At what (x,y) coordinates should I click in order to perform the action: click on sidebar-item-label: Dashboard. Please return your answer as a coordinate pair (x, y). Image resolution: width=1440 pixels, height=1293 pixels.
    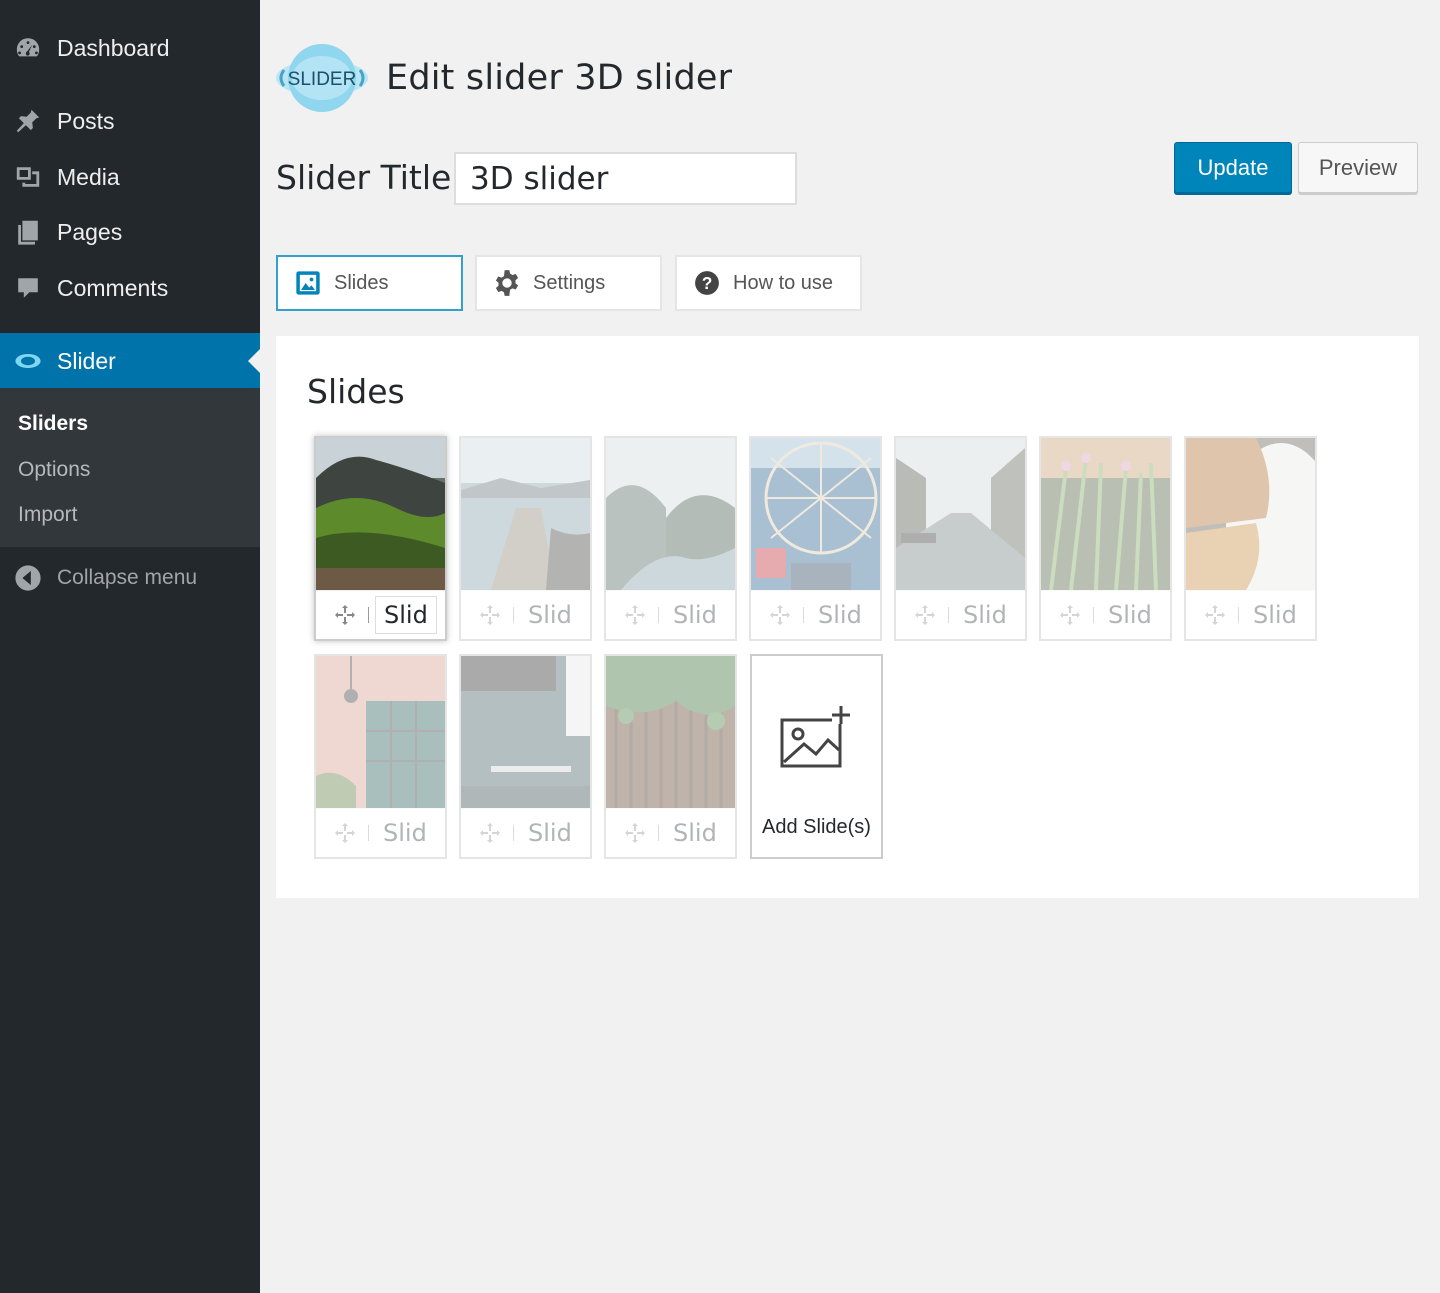
    Looking at the image, I should click on (113, 47).